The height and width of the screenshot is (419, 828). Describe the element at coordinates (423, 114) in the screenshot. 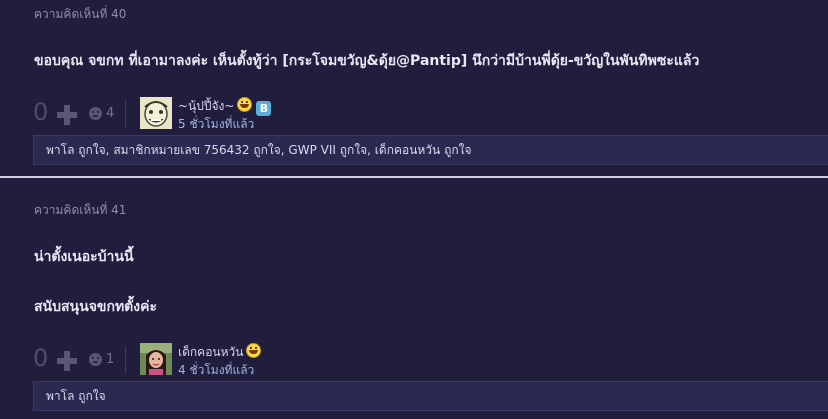

I see `comment-actions: 0 4 ~นุ้ปปี้จัง~ B 5 ชั่วโมงที่แล้ว` at that location.